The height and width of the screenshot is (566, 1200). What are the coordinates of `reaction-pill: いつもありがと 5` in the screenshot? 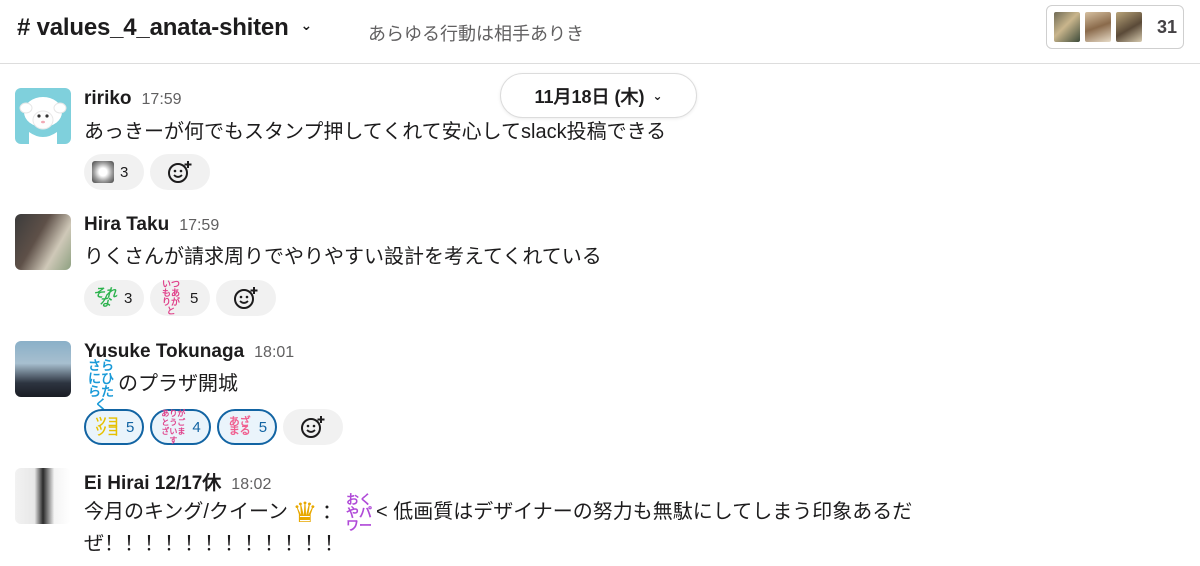 It's located at (180, 298).